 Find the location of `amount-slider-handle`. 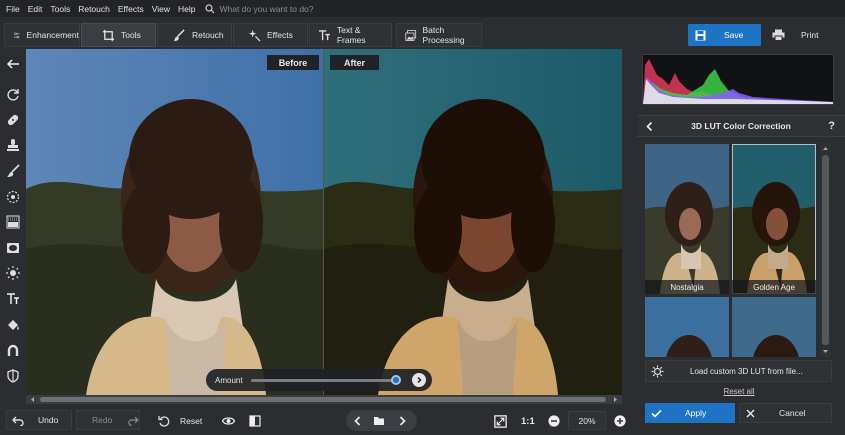

amount-slider-handle is located at coordinates (396, 380).